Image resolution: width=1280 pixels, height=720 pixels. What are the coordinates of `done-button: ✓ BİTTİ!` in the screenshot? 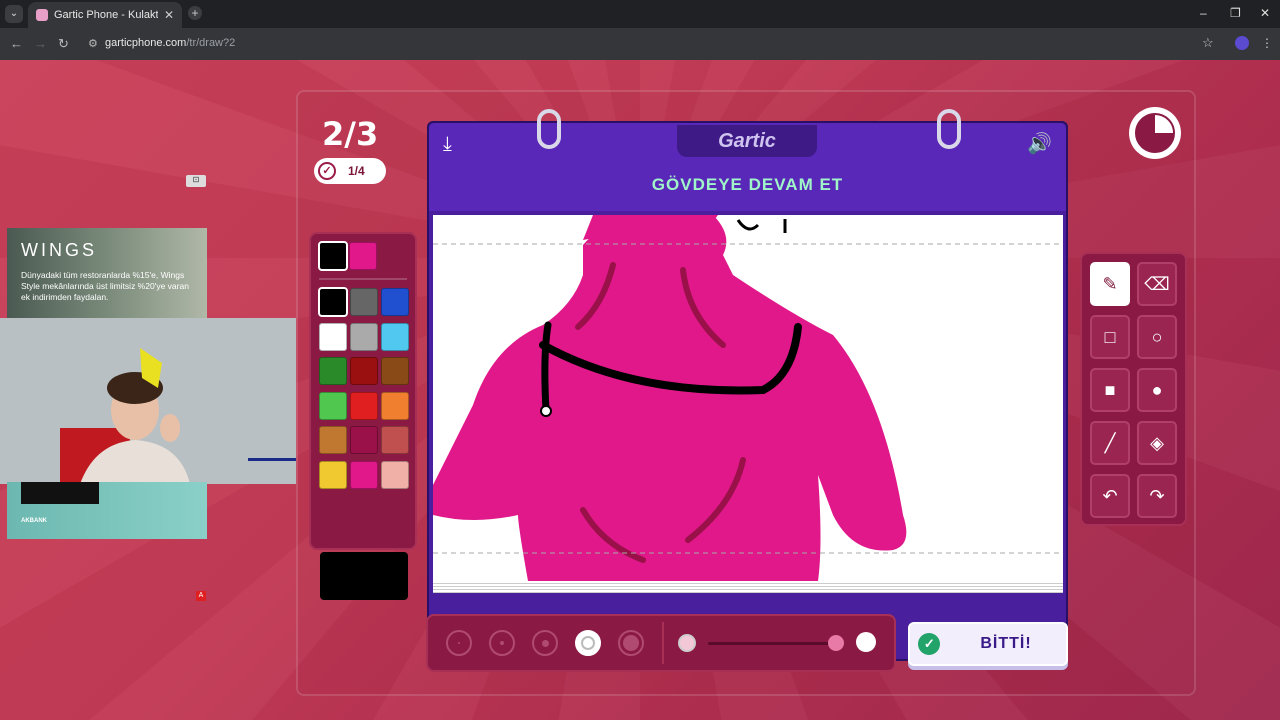 It's located at (988, 644).